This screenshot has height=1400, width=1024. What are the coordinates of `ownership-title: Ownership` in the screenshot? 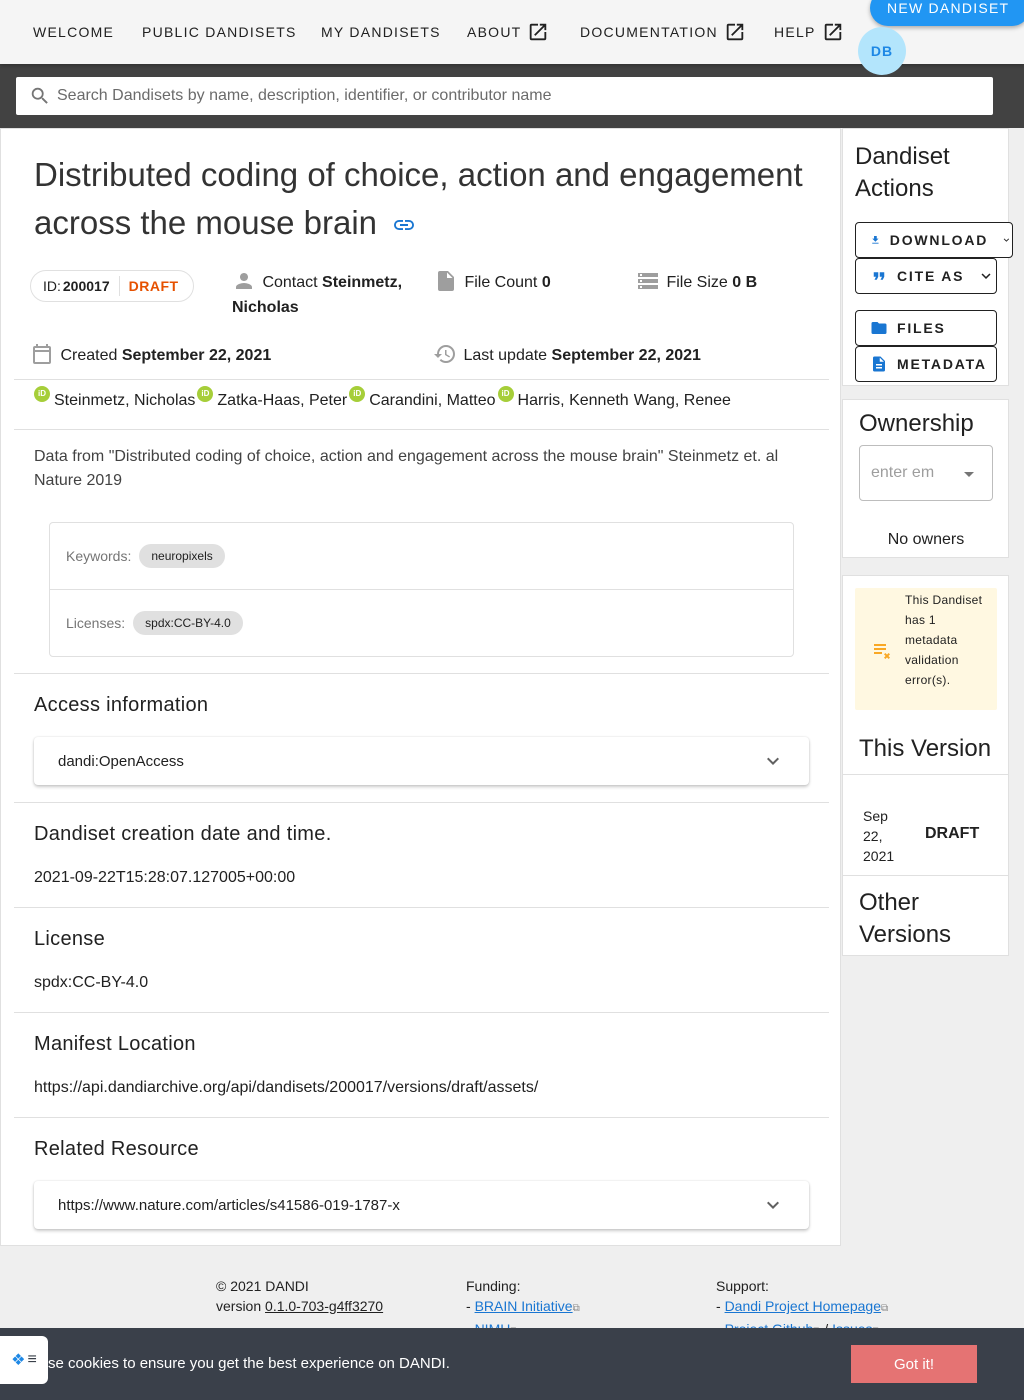 It's located at (916, 423).